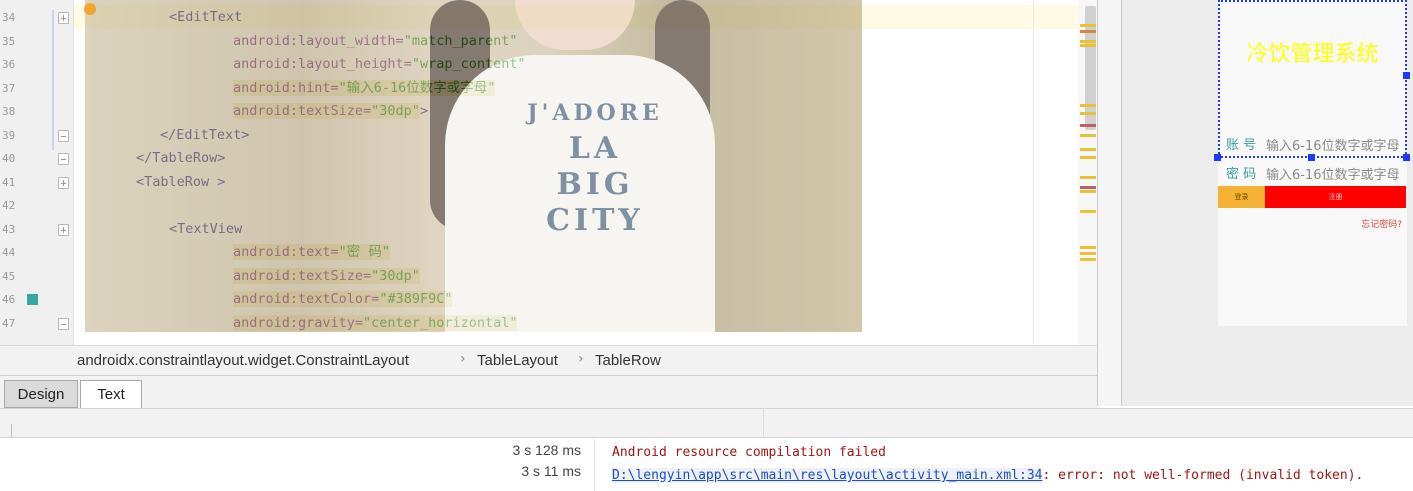  Describe the element at coordinates (9, 135) in the screenshot. I see `line-number: 39` at that location.